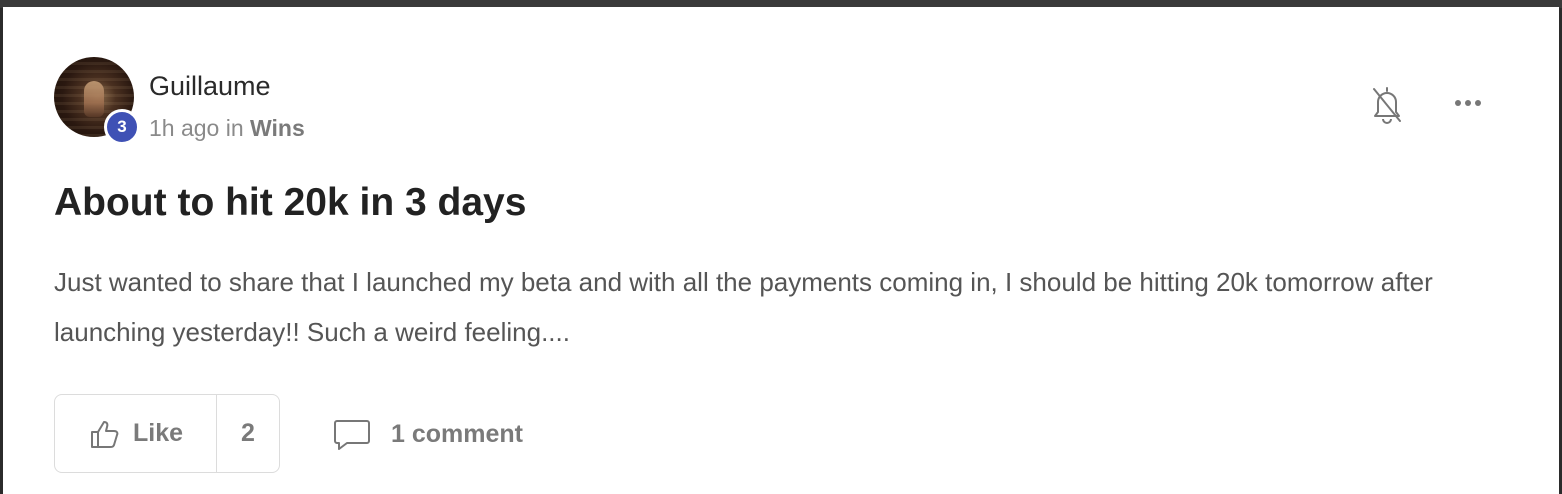  I want to click on avatar-figure, so click(94, 99).